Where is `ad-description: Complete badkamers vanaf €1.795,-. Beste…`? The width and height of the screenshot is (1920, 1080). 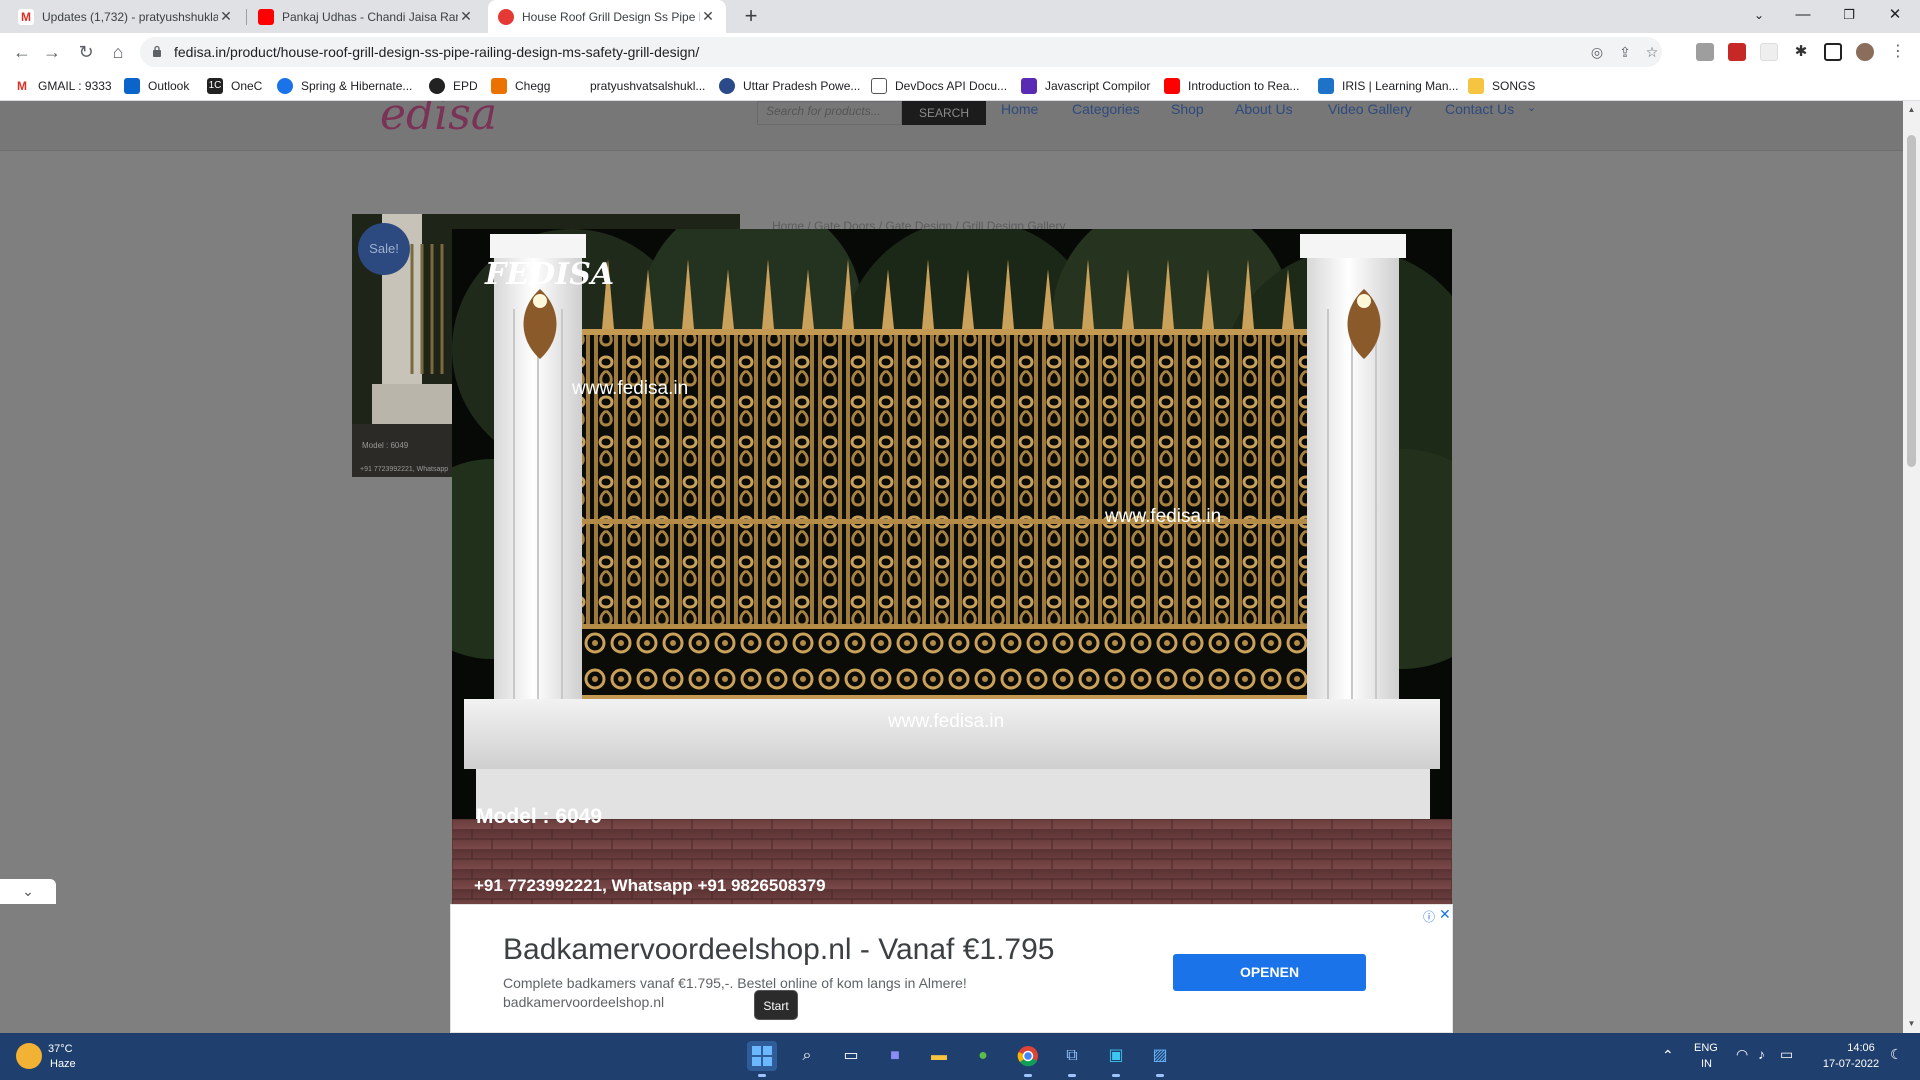 ad-description: Complete badkamers vanaf €1.795,-. Beste… is located at coordinates (735, 983).